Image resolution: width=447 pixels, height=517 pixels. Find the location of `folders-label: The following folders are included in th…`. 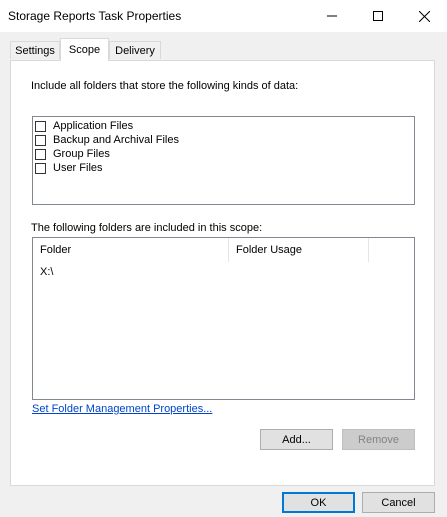

folders-label: The following folders are included in th… is located at coordinates (147, 228).